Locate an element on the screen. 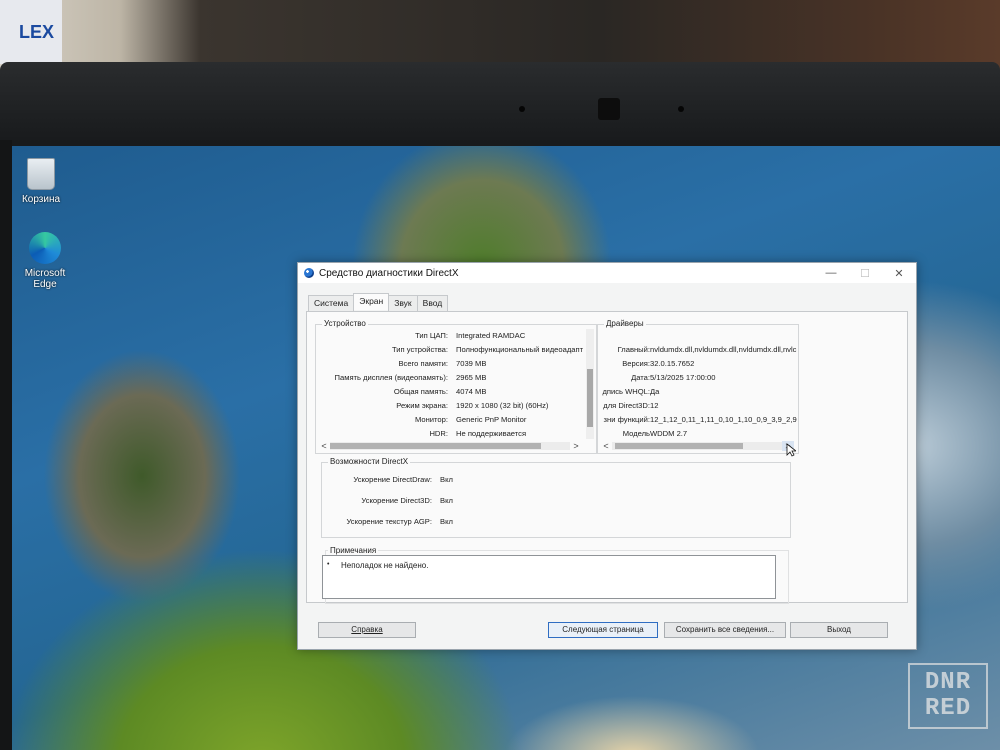 The height and width of the screenshot is (750, 1000). feature-row: Ускорение Direct3D: Вкл is located at coordinates (407, 500).